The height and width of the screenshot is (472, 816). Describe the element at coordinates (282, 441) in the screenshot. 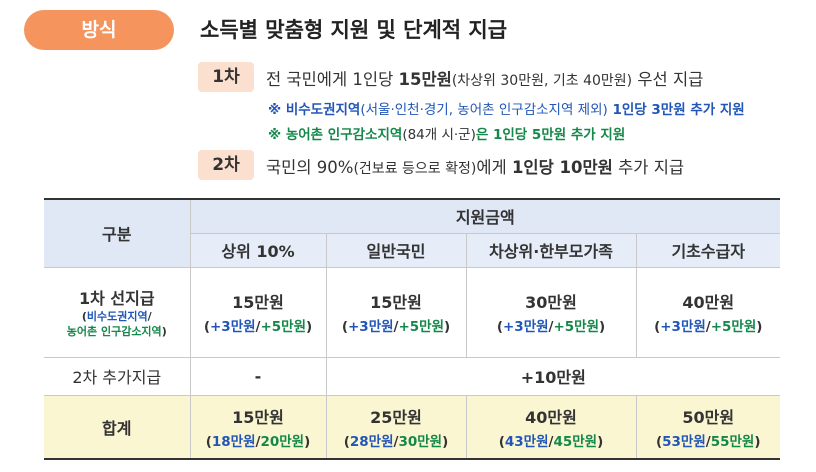

I see `total-cell-b: 20만원` at that location.